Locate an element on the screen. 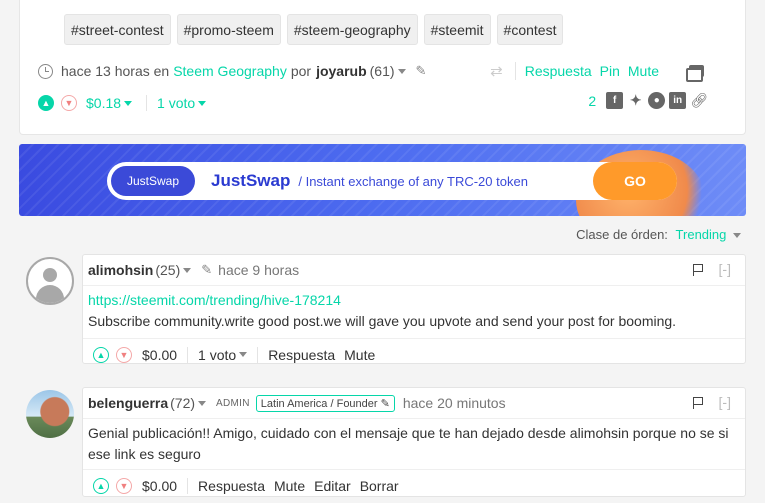  by-label: por is located at coordinates (301, 71).